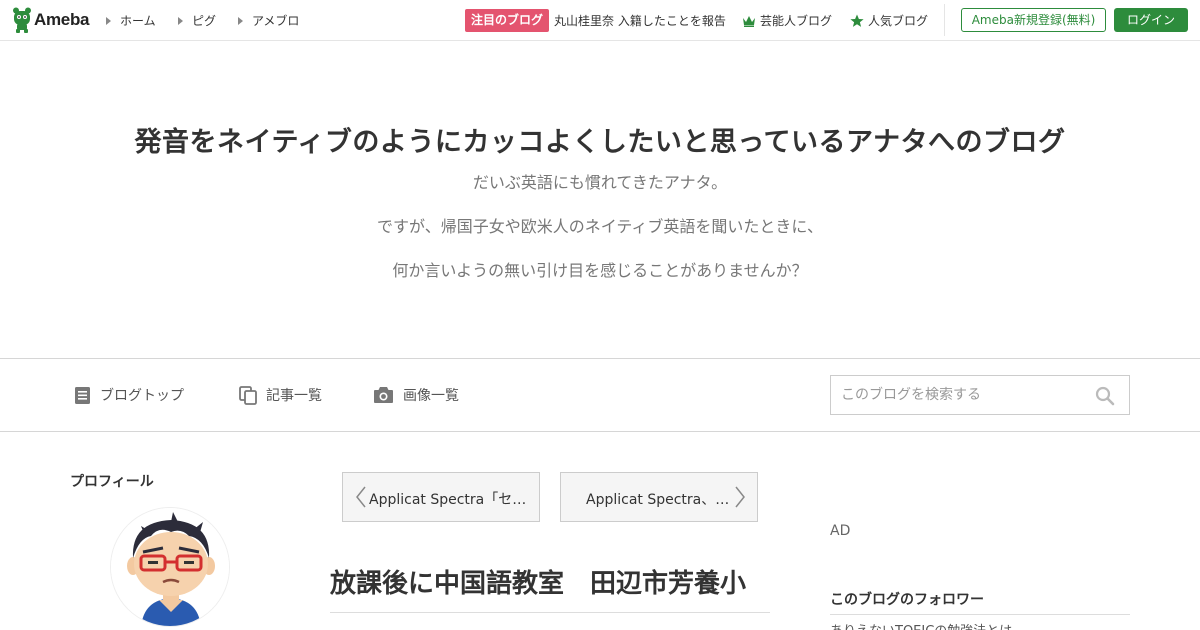 This screenshot has width=1200, height=630. I want to click on menu-image-list: 画像一覧, so click(416, 395).